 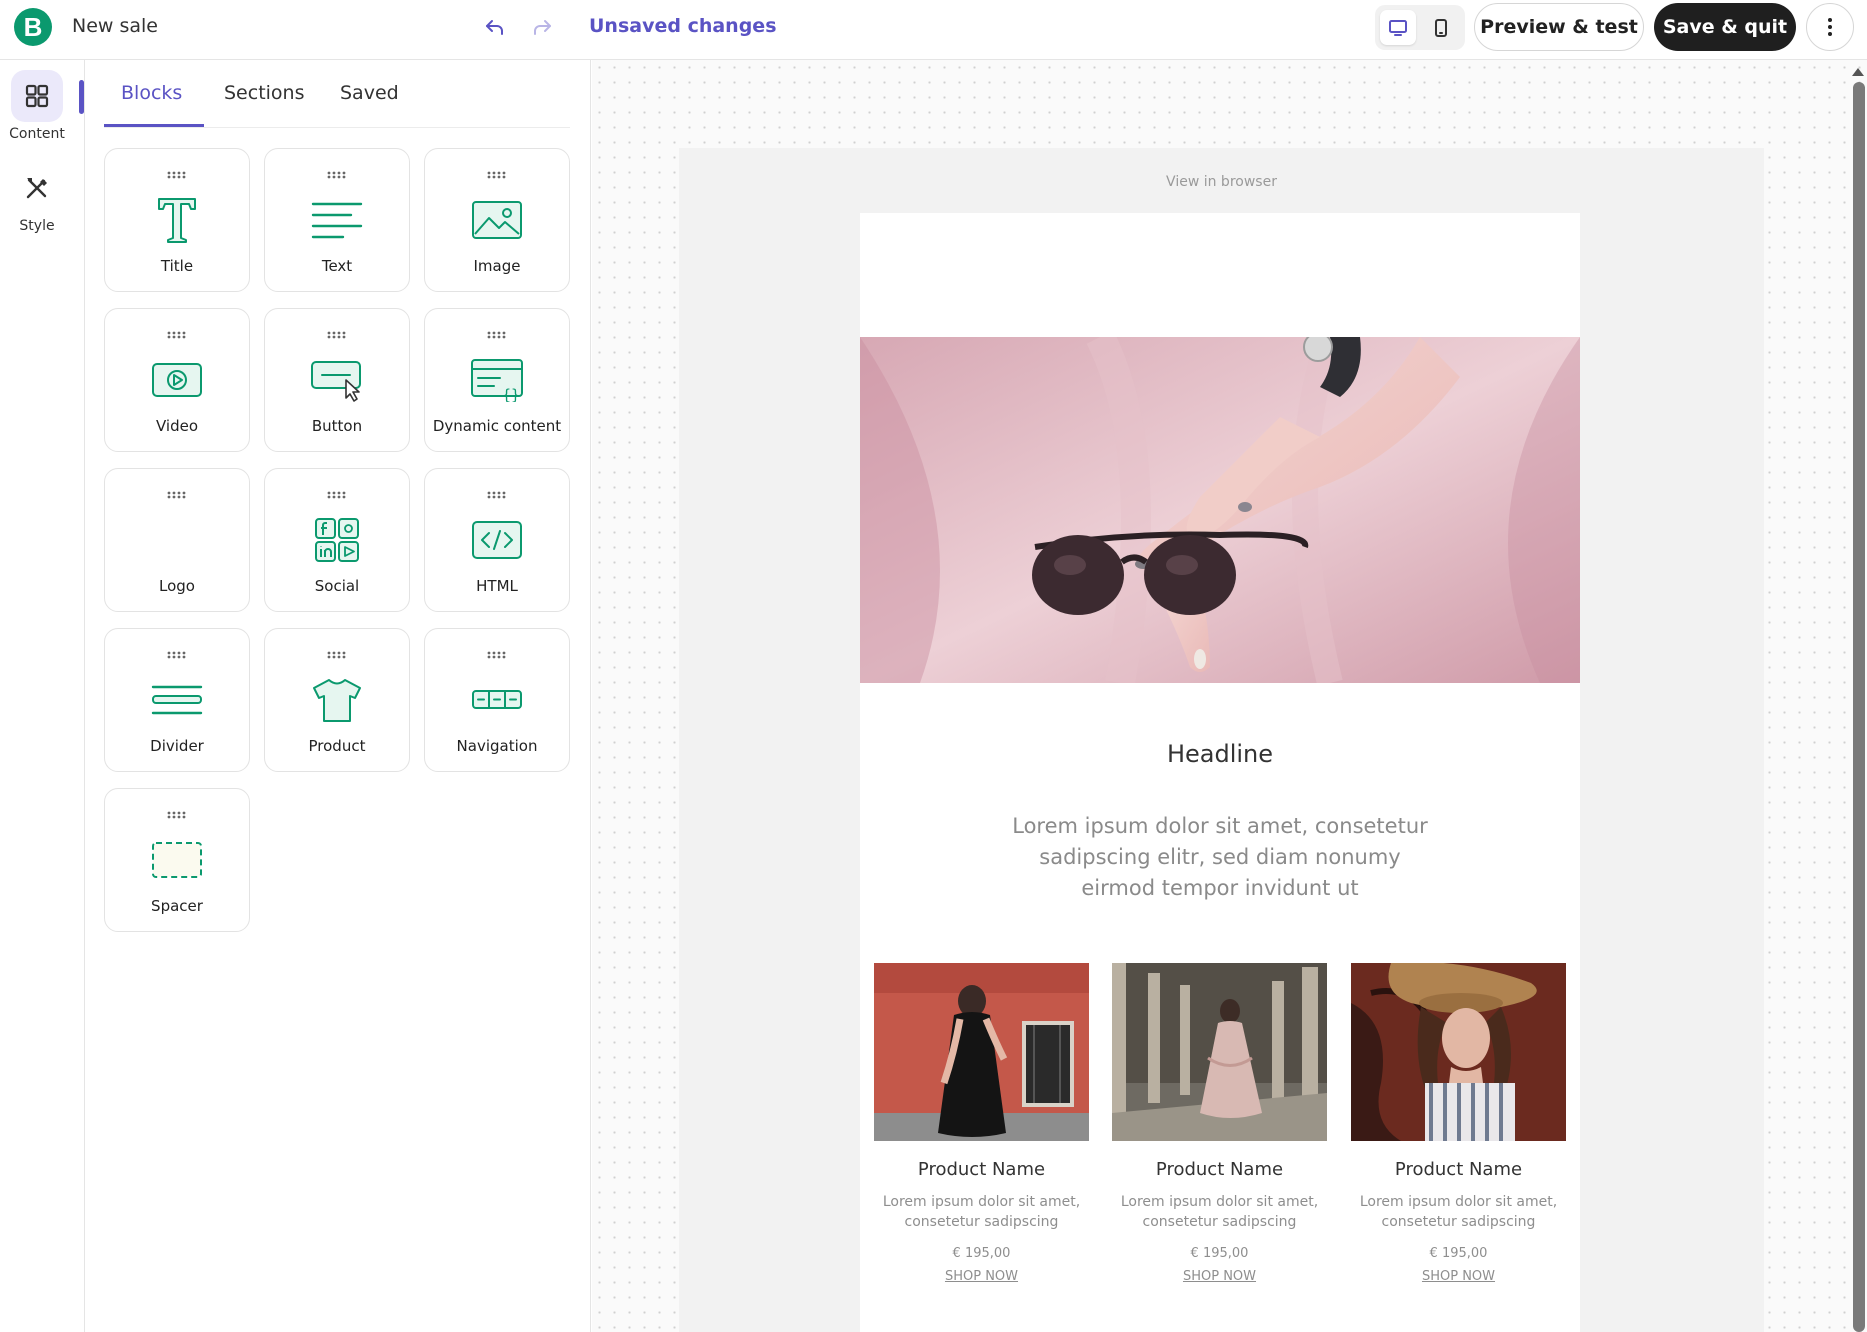 What do you see at coordinates (337, 426) in the screenshot?
I see `block-label: Button` at bounding box center [337, 426].